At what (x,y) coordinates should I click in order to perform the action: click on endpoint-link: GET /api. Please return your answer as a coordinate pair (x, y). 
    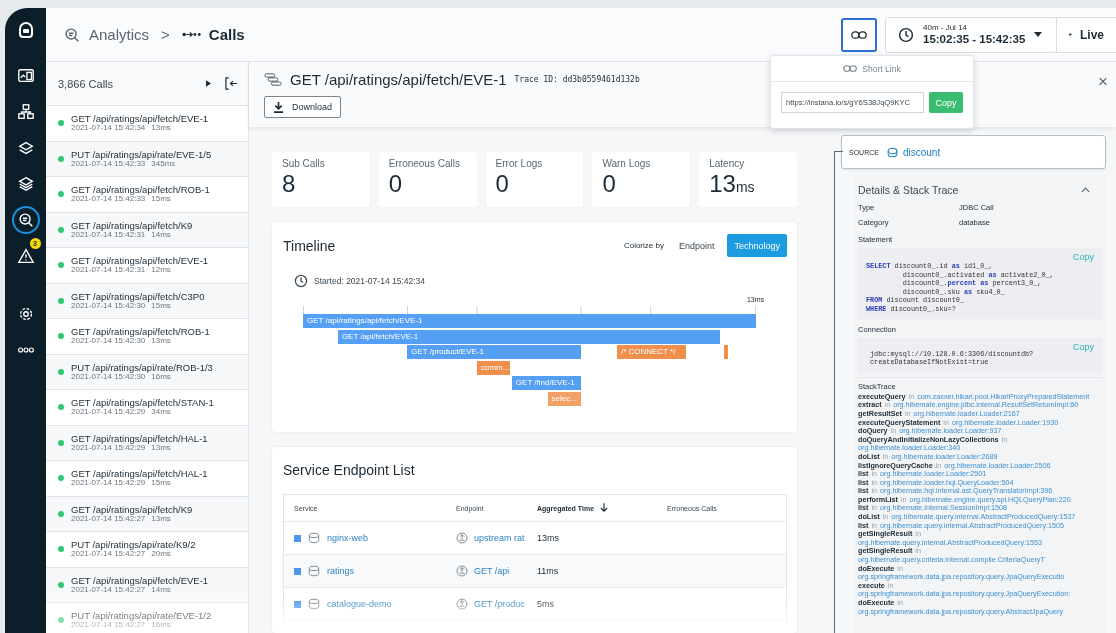
    Looking at the image, I should click on (492, 571).